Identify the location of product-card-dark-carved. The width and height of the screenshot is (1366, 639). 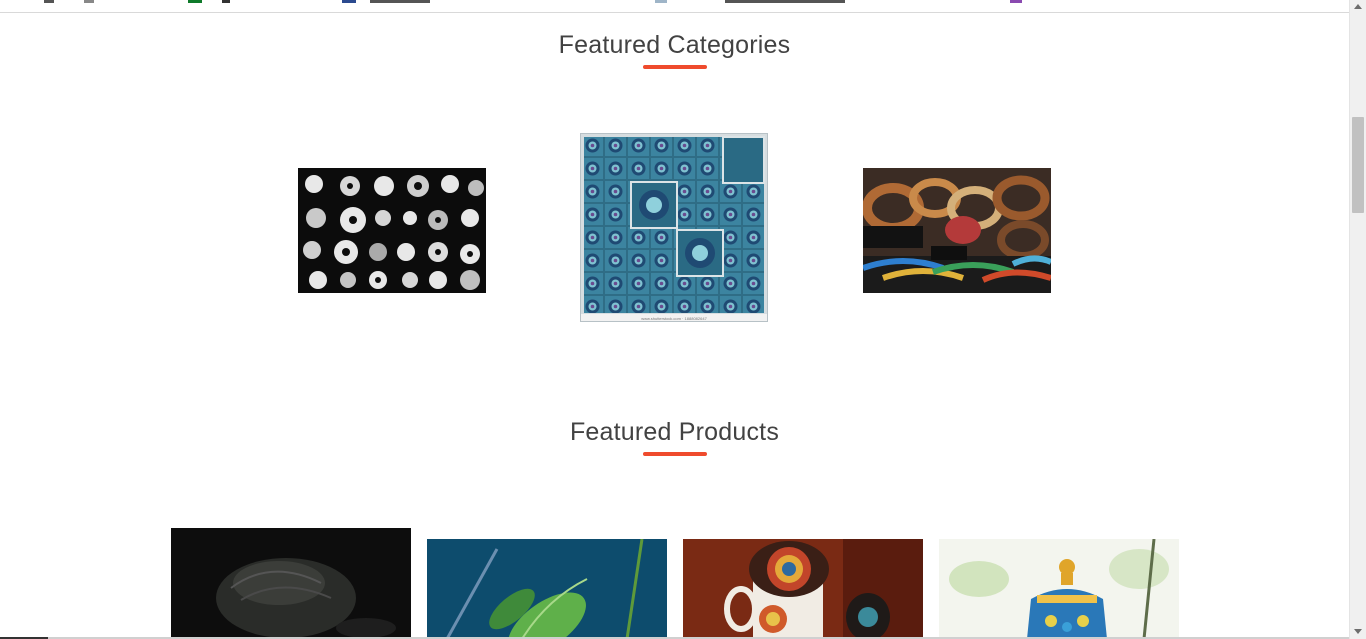
(291, 583).